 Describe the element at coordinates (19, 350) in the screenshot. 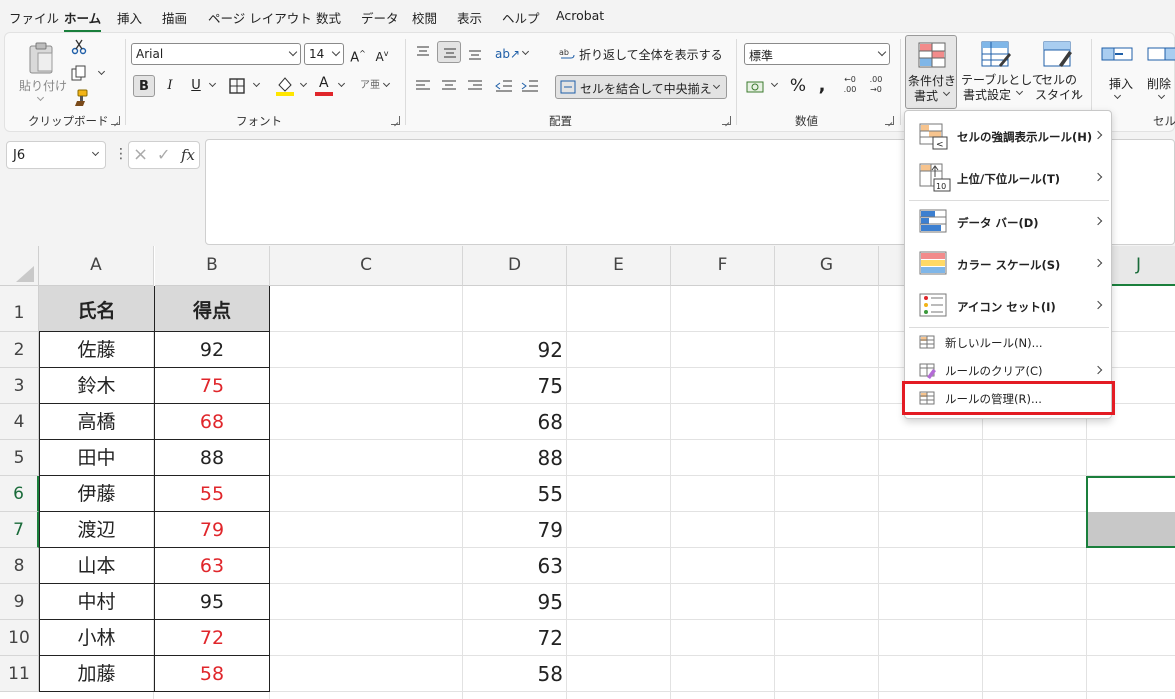

I see `row-header: 2` at that location.